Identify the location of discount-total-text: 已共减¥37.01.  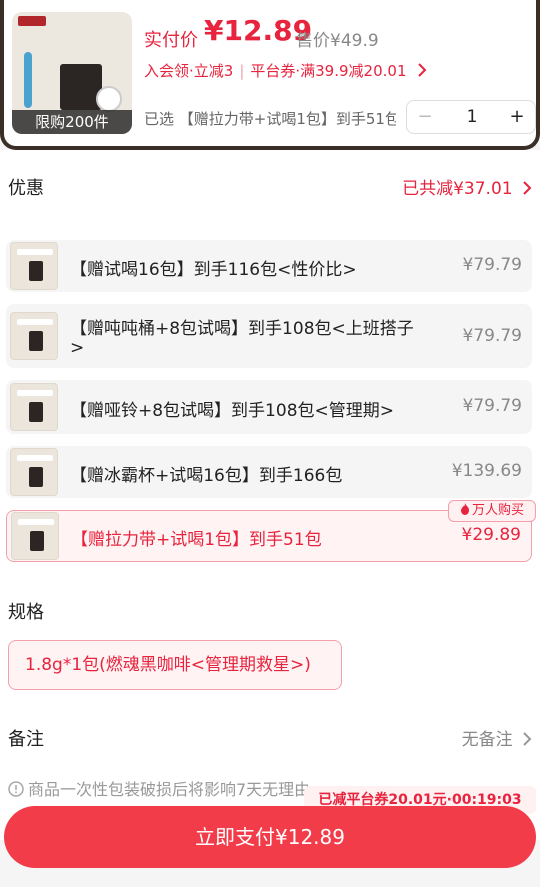
(457, 189).